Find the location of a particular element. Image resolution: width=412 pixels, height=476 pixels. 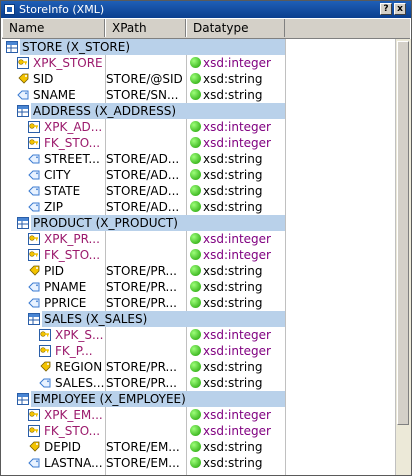

vertical-scrollbar is located at coordinates (403, 257).